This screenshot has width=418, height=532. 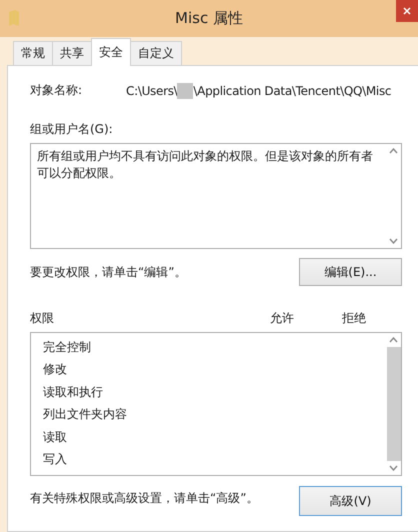 I want to click on tab: 安全, so click(x=111, y=52).